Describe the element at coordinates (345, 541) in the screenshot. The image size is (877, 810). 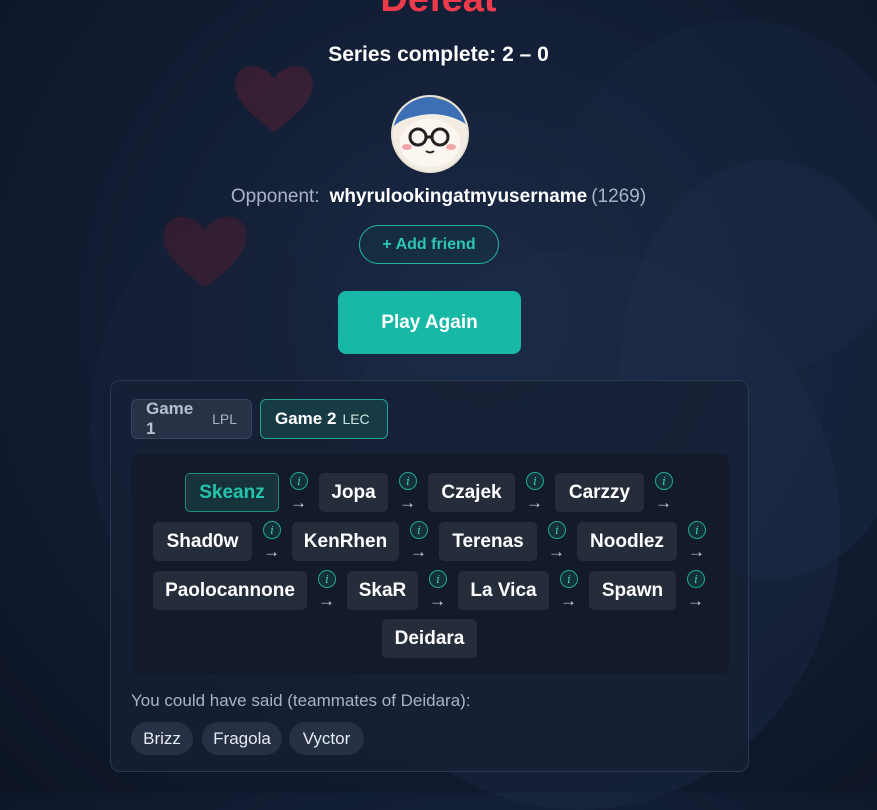
I see `chain-player: KenRhen` at that location.